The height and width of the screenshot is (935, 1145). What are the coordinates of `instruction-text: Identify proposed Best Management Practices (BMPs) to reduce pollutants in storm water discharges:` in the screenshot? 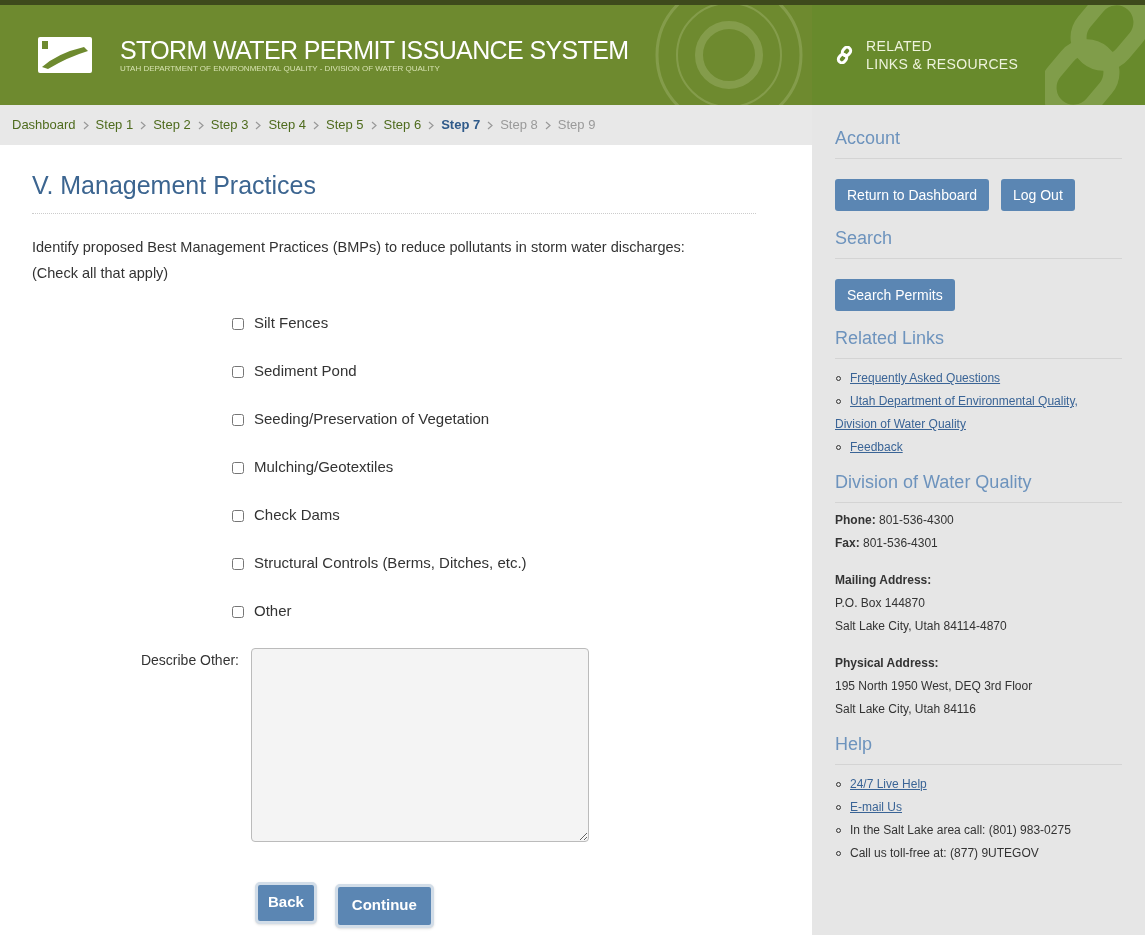 It's located at (359, 247).